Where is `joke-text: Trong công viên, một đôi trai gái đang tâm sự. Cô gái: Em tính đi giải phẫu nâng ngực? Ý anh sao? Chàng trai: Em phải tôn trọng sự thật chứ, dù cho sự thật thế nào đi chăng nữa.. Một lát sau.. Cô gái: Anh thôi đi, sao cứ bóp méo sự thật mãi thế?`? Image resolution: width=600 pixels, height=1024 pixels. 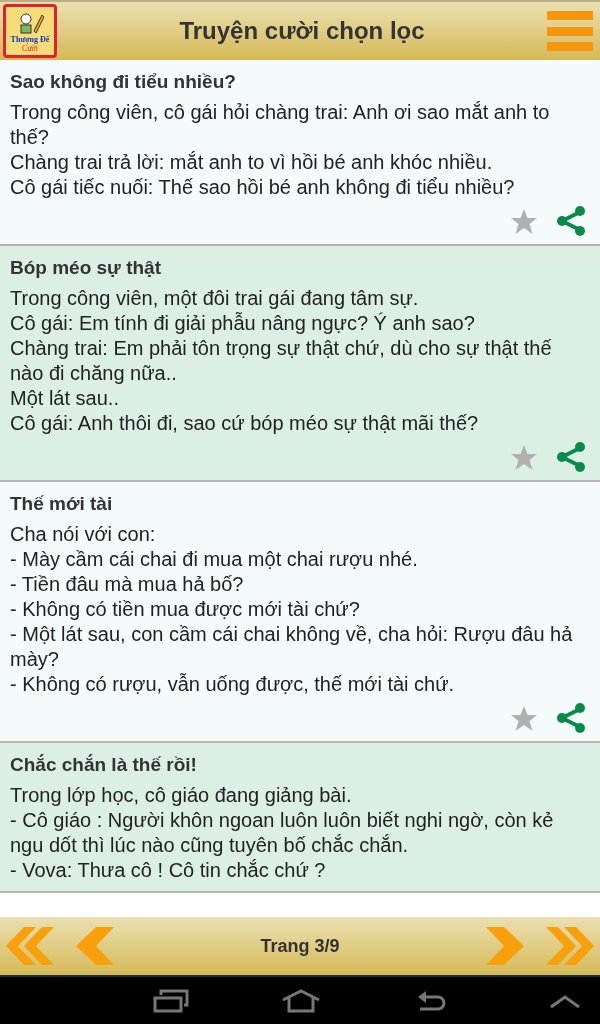
joke-text: Trong công viên, một đôi trai gái đang tâm sự. Cô gái: Em tính đi giải phẫu nâng ngực? Ý anh sao? Chàng trai: Em phải tôn trọng sự thật chứ, dù cho sự thật thế nào đi chăng nữa.. Một lát sau.. Cô gái: Anh thôi đi, sao cứ bóp méo sự thật mãi thế? is located at coordinates (281, 361).